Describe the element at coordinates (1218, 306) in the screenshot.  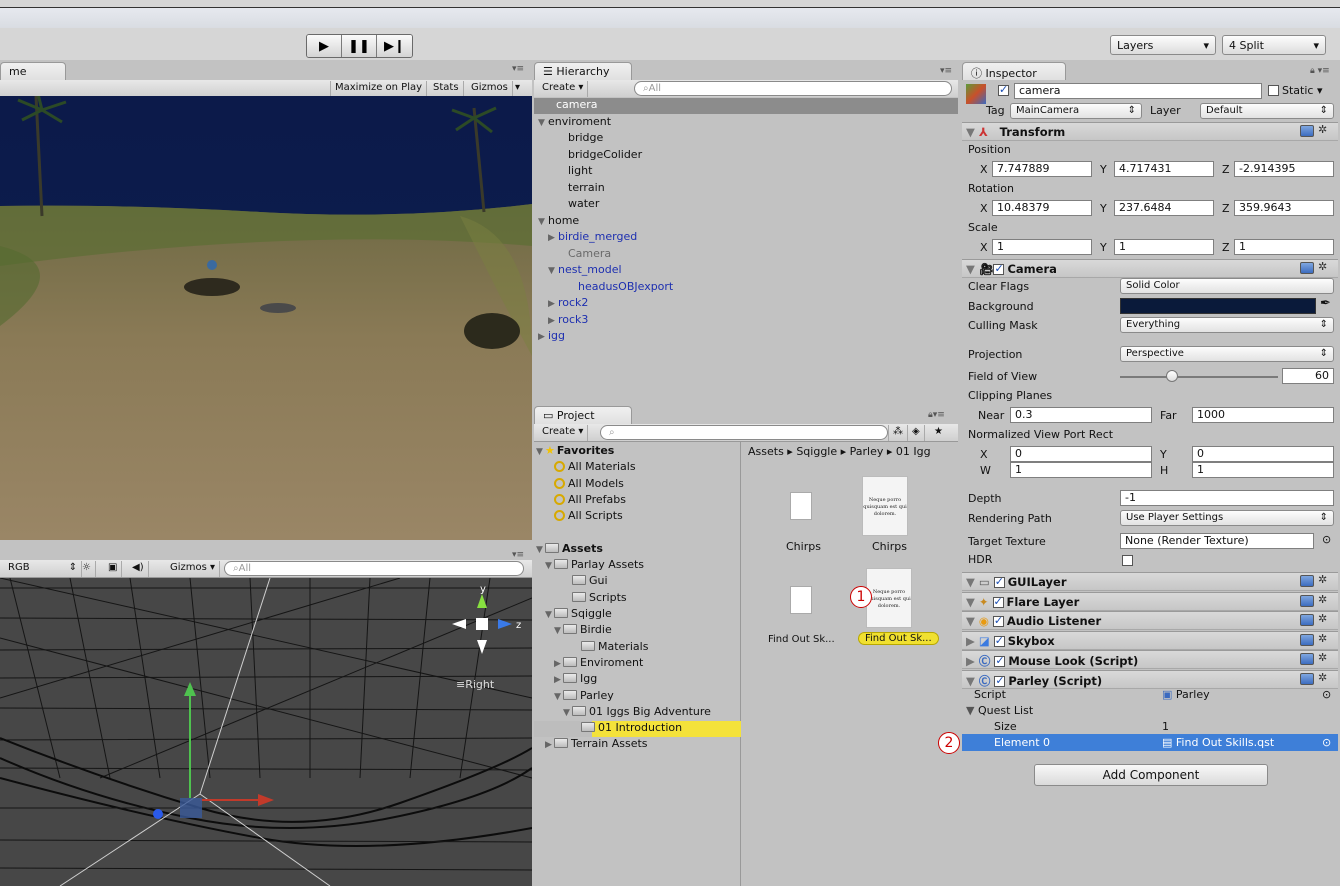
I see `background-color-swatch` at that location.